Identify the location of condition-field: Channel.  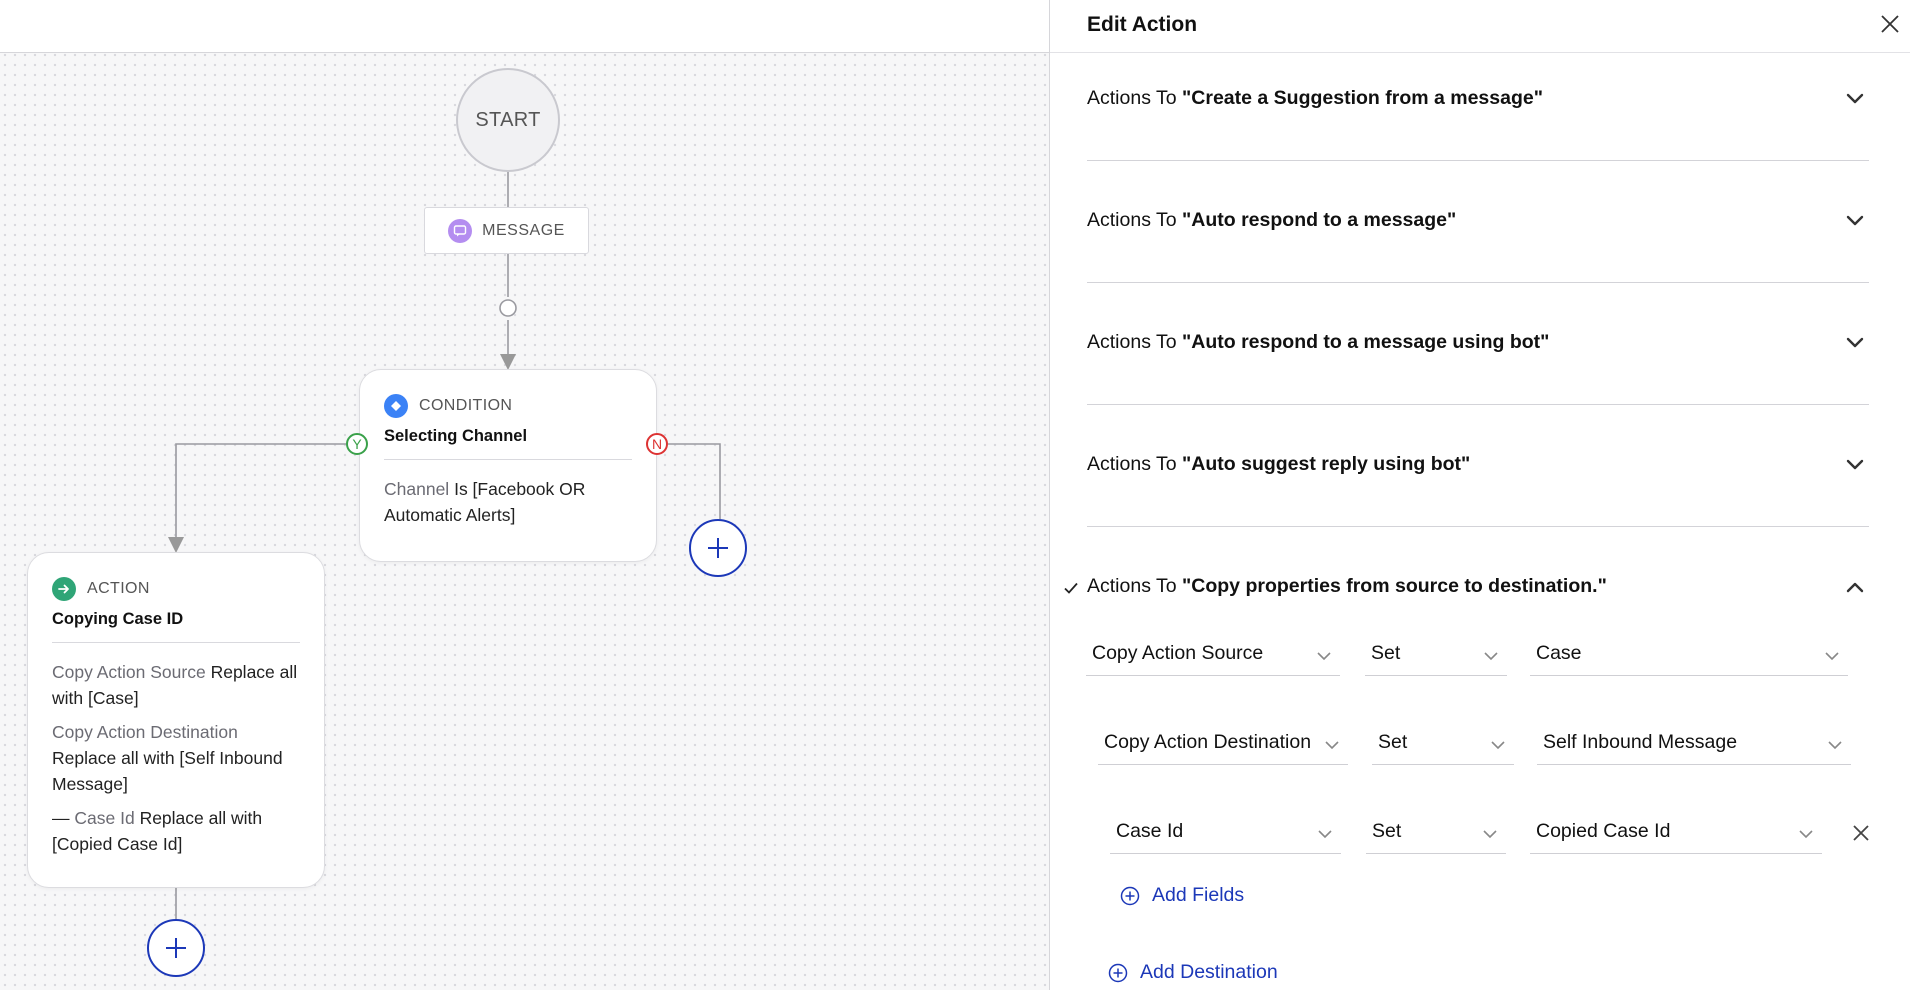
(417, 489).